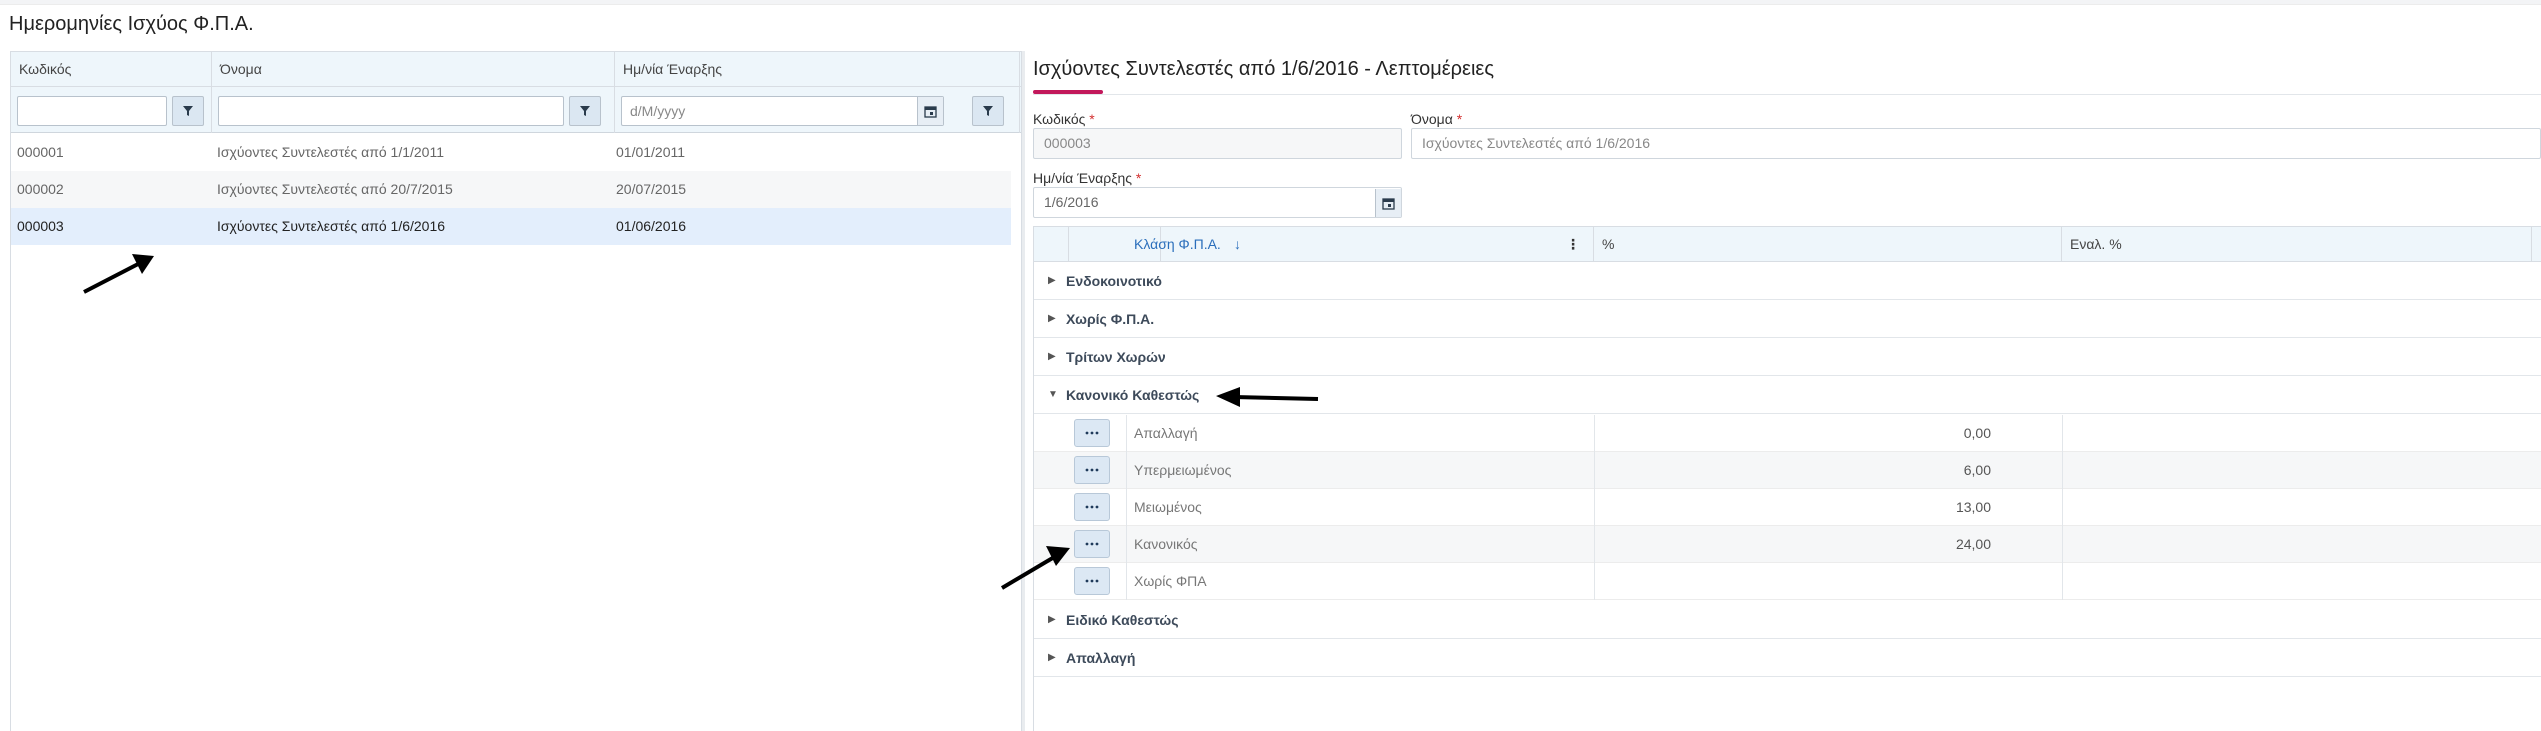 The height and width of the screenshot is (731, 2541). I want to click on filter-button-code, so click(188, 111).